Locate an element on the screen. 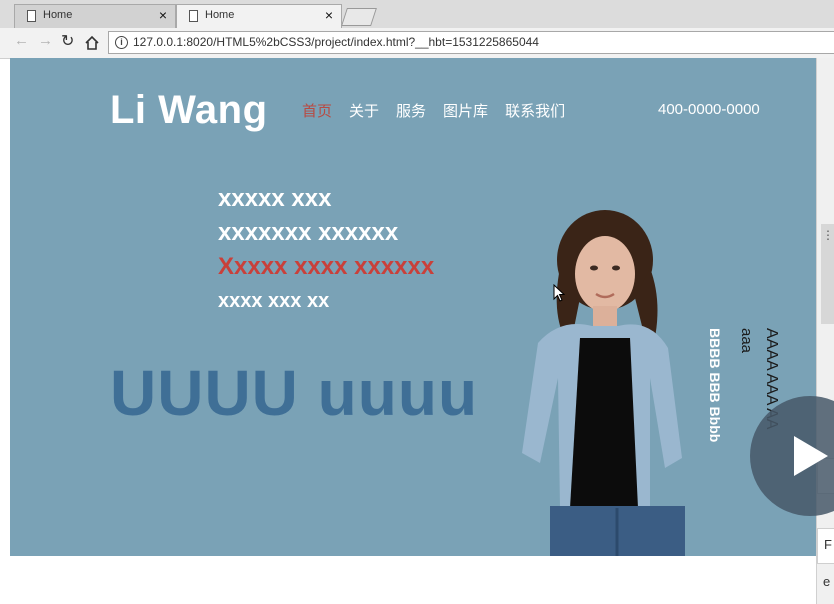 This screenshot has height=604, width=834. menu-item-about: 关于 is located at coordinates (364, 110).